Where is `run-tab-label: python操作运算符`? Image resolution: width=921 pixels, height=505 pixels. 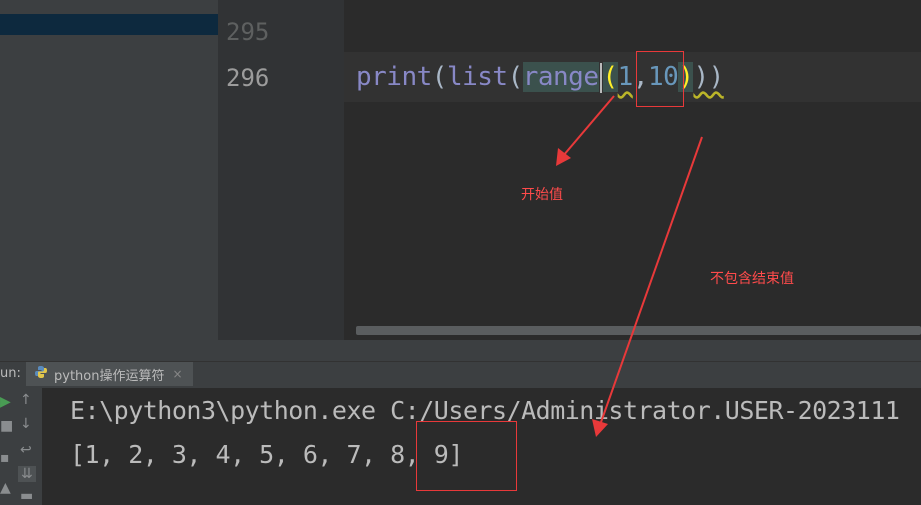
run-tab-label: python操作运算符 is located at coordinates (109, 376).